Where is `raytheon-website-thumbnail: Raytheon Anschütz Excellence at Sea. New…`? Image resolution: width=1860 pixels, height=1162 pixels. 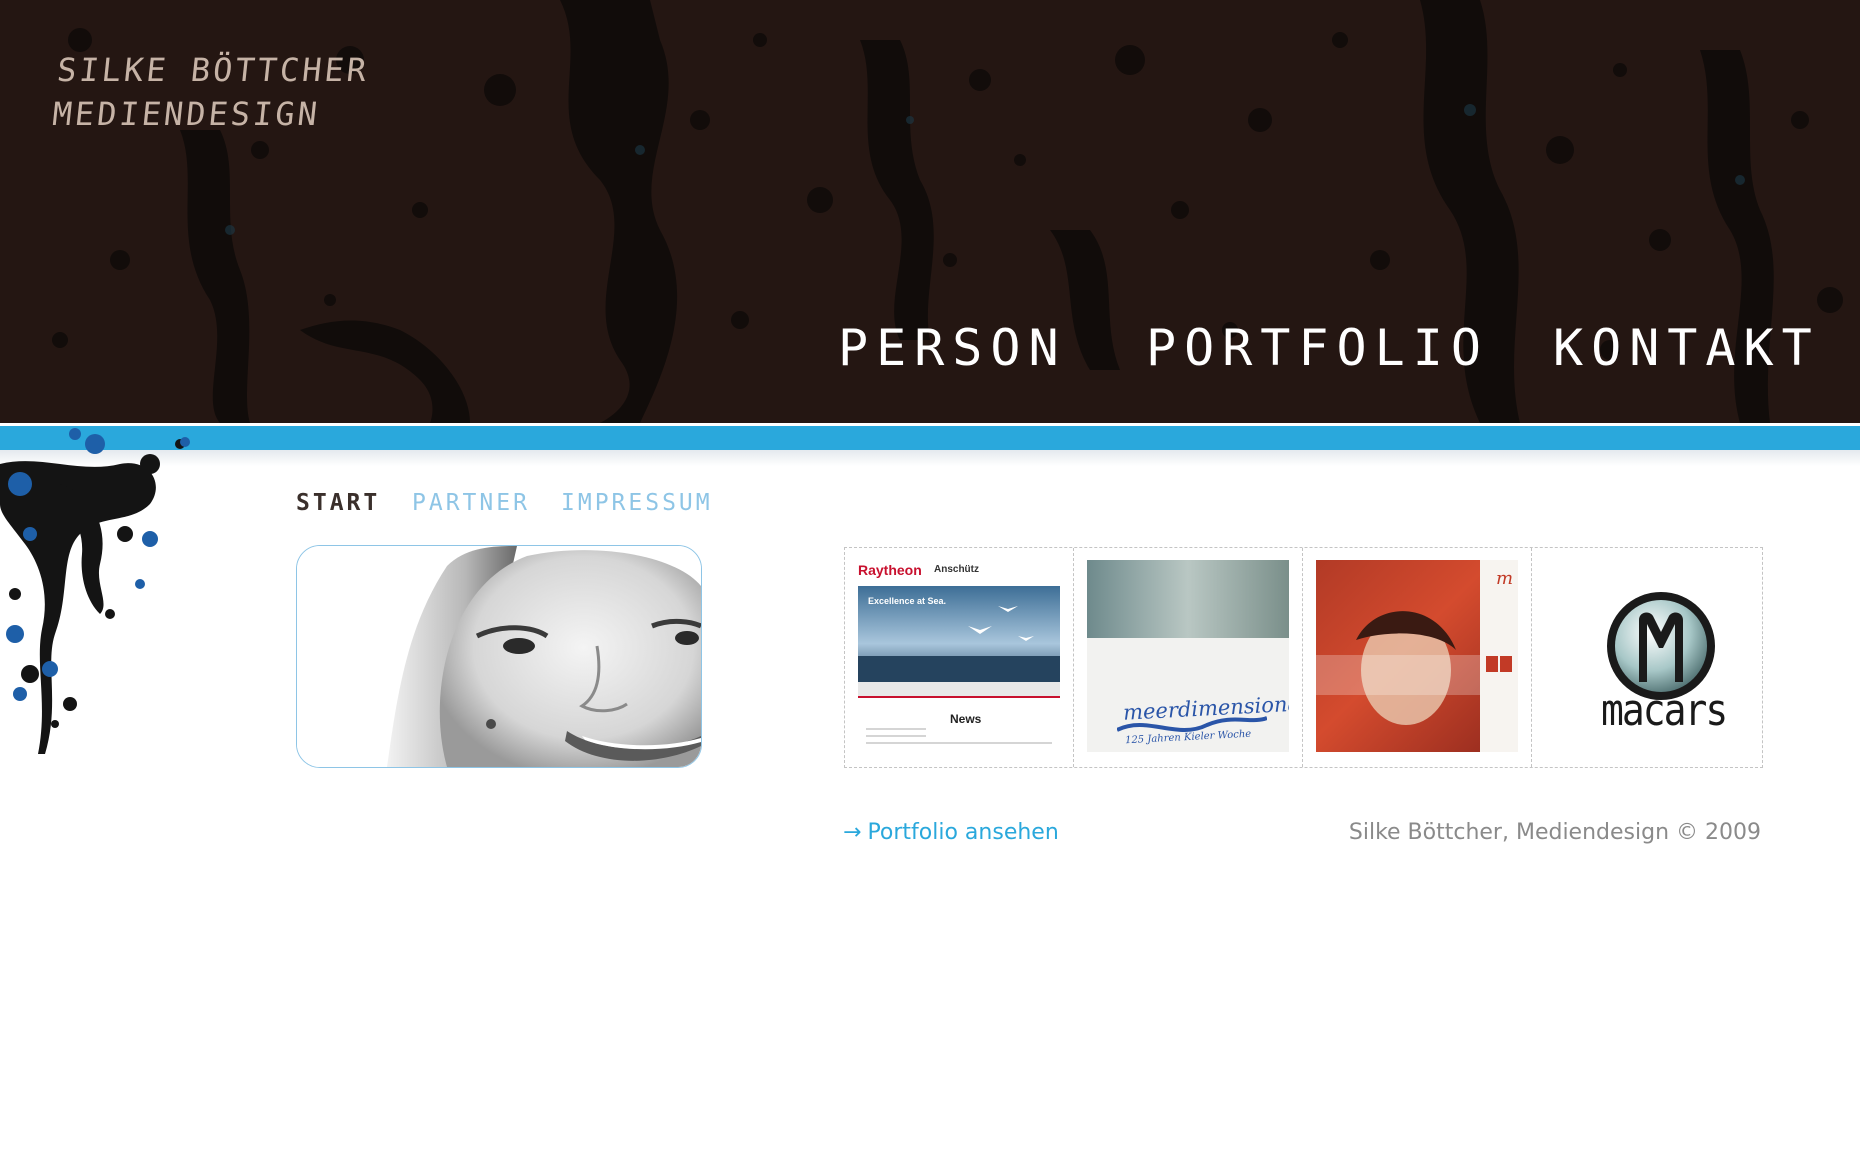 raytheon-website-thumbnail: Raytheon Anschütz Excellence at Sea. New… is located at coordinates (959, 656).